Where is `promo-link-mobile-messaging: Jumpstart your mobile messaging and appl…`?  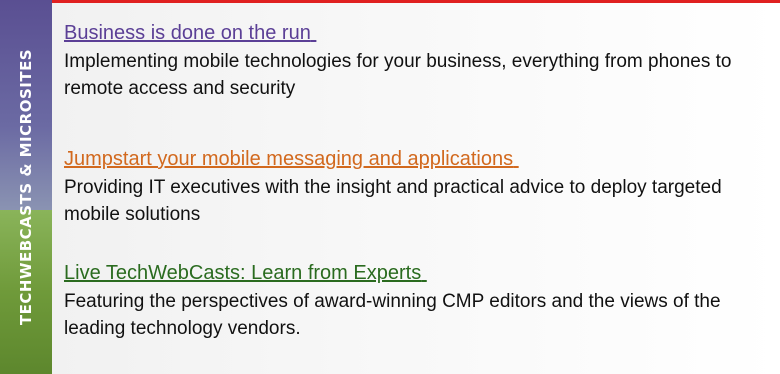
promo-link-mobile-messaging: Jumpstart your mobile messaging and appl… is located at coordinates (291, 159).